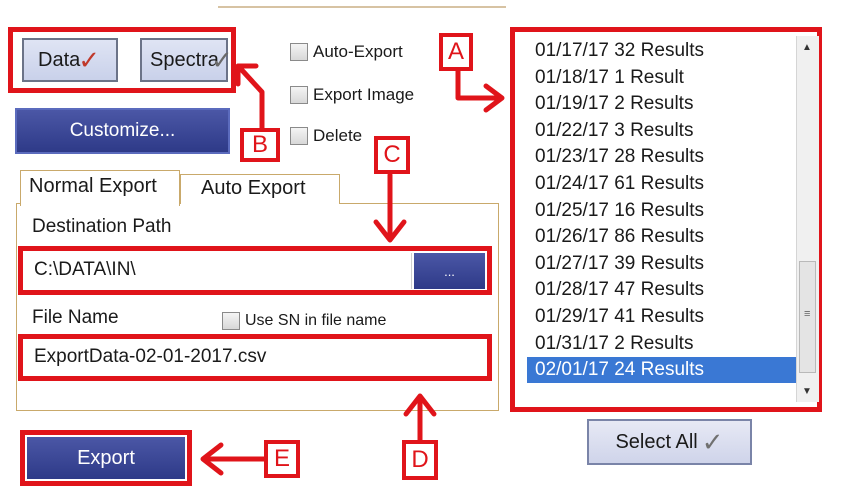 This screenshot has height=488, width=849. I want to click on scroll-down-arrow-icon: ▼, so click(807, 391).